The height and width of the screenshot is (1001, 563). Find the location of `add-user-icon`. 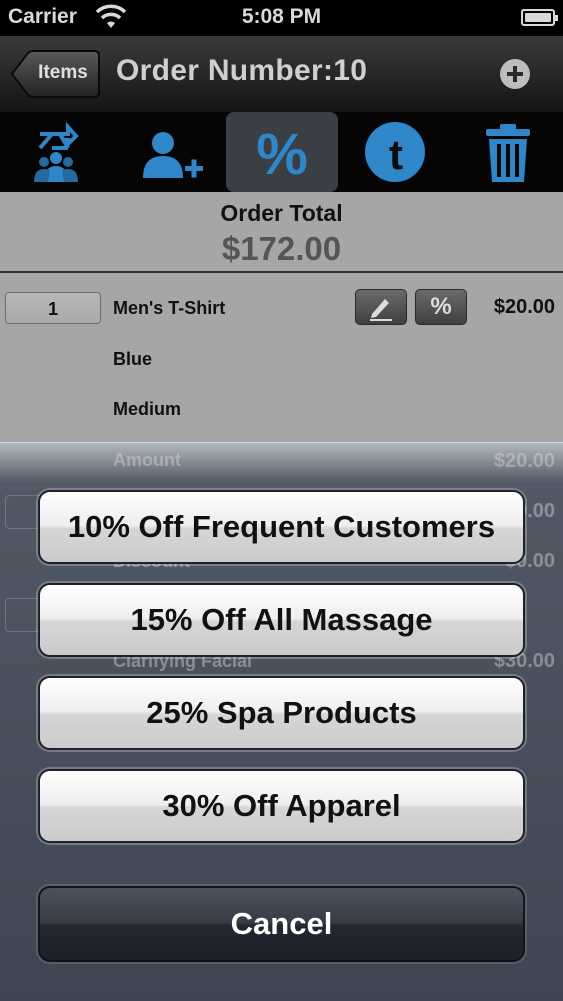

add-user-icon is located at coordinates (173, 155).